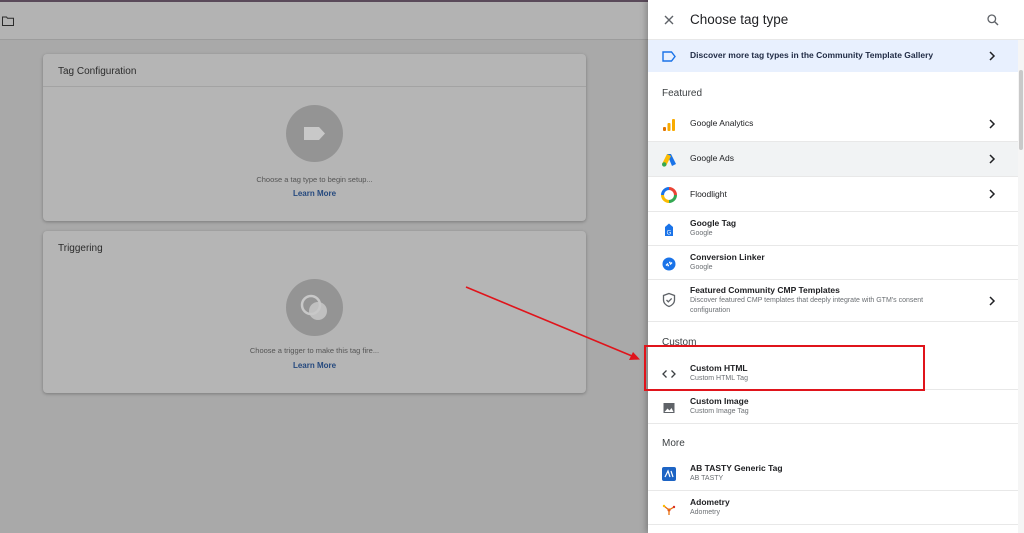  What do you see at coordinates (739, 19) in the screenshot?
I see `panel-title: Choose tag type` at bounding box center [739, 19].